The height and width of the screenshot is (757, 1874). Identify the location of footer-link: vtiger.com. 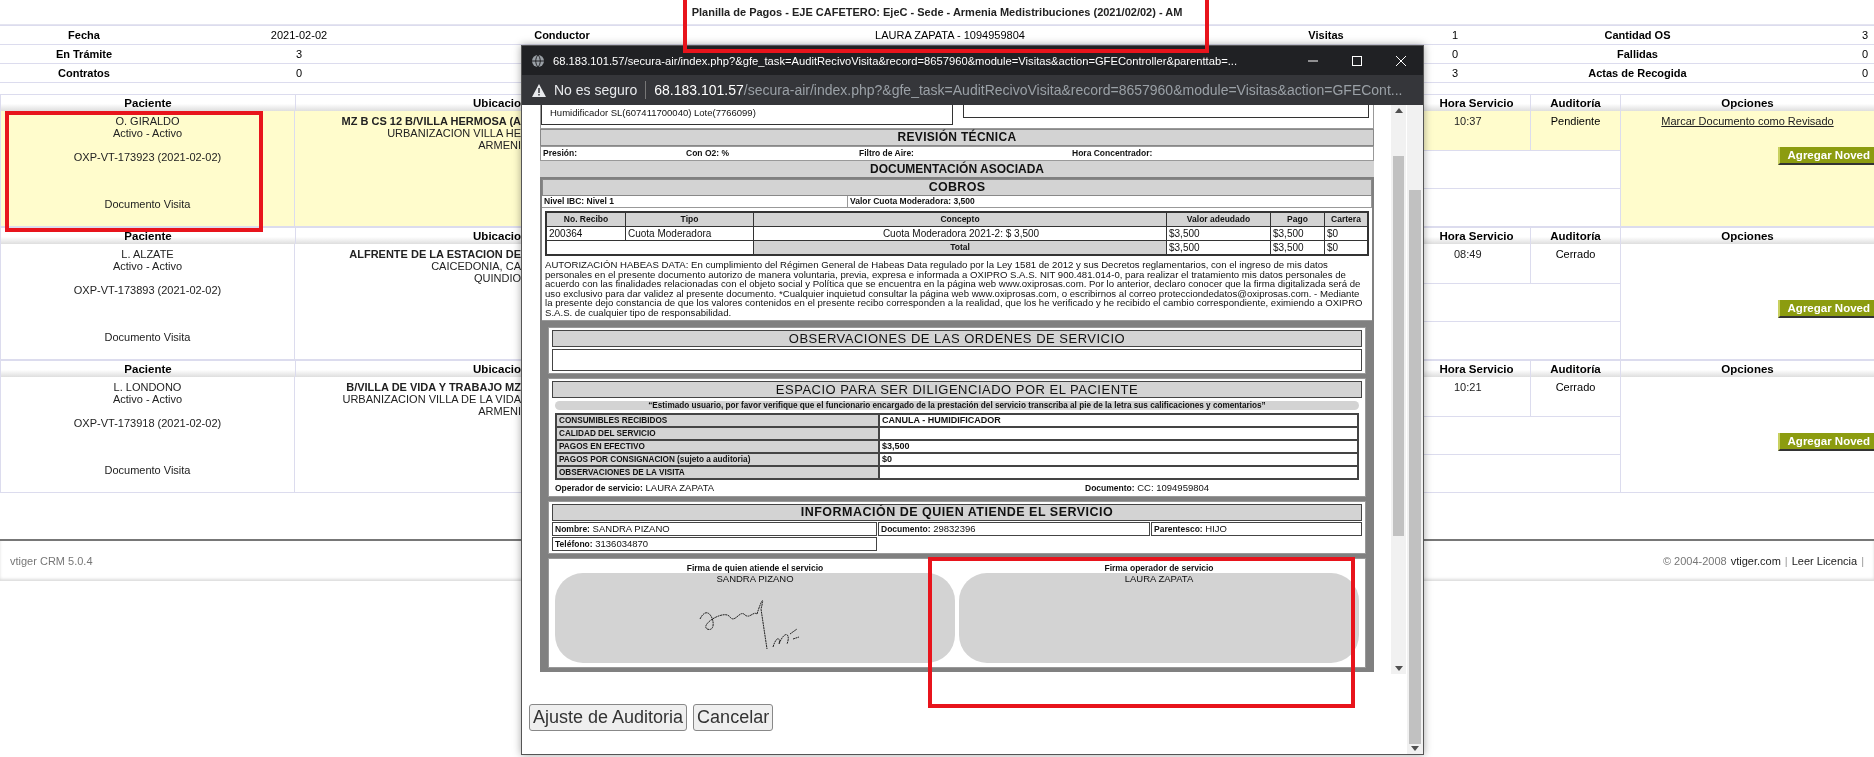
(1755, 561).